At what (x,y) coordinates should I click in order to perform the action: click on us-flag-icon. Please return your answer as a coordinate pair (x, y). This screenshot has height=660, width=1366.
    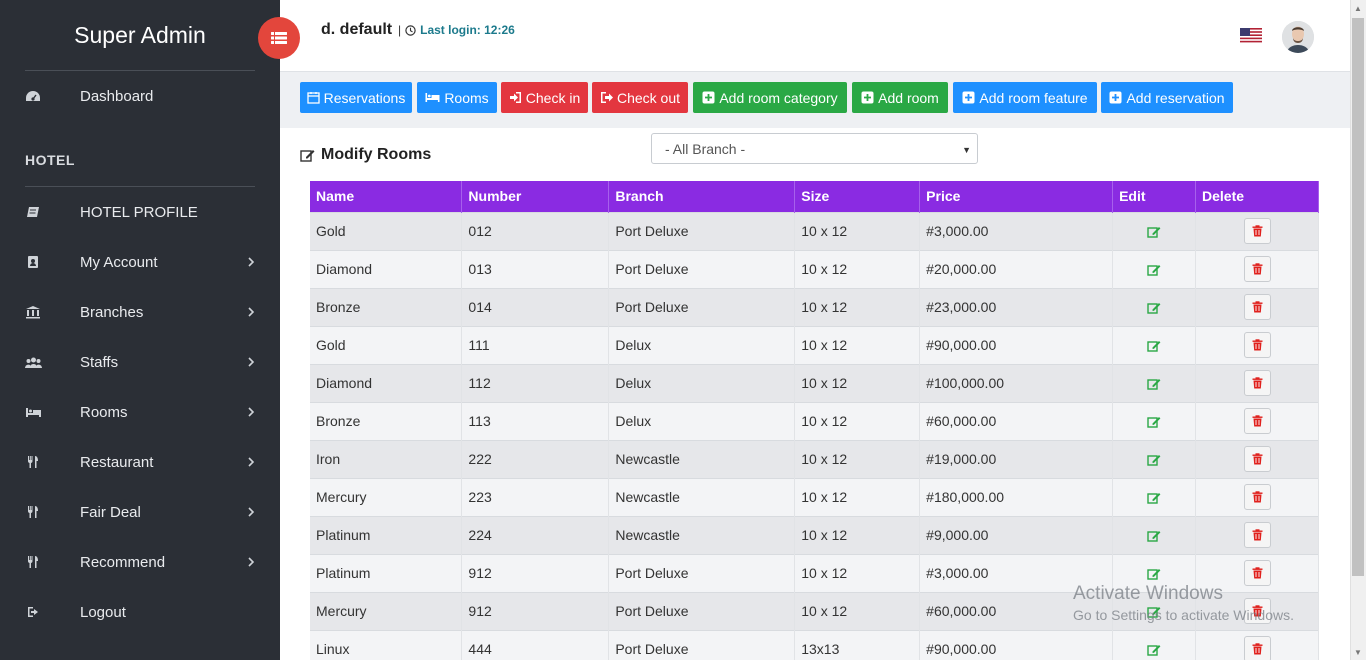
    Looking at the image, I should click on (1251, 35).